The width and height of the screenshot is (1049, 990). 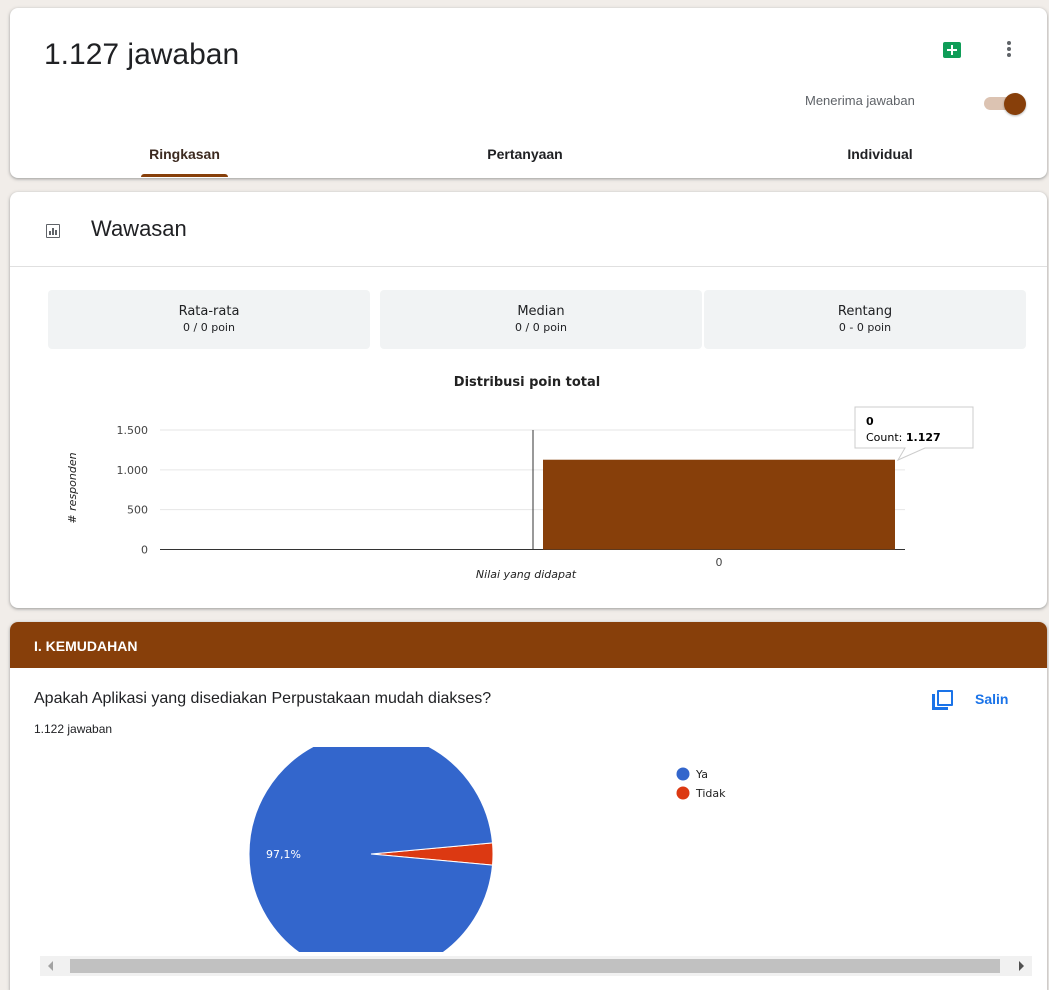 I want to click on chart-bars: 0, so click(x=719, y=514).